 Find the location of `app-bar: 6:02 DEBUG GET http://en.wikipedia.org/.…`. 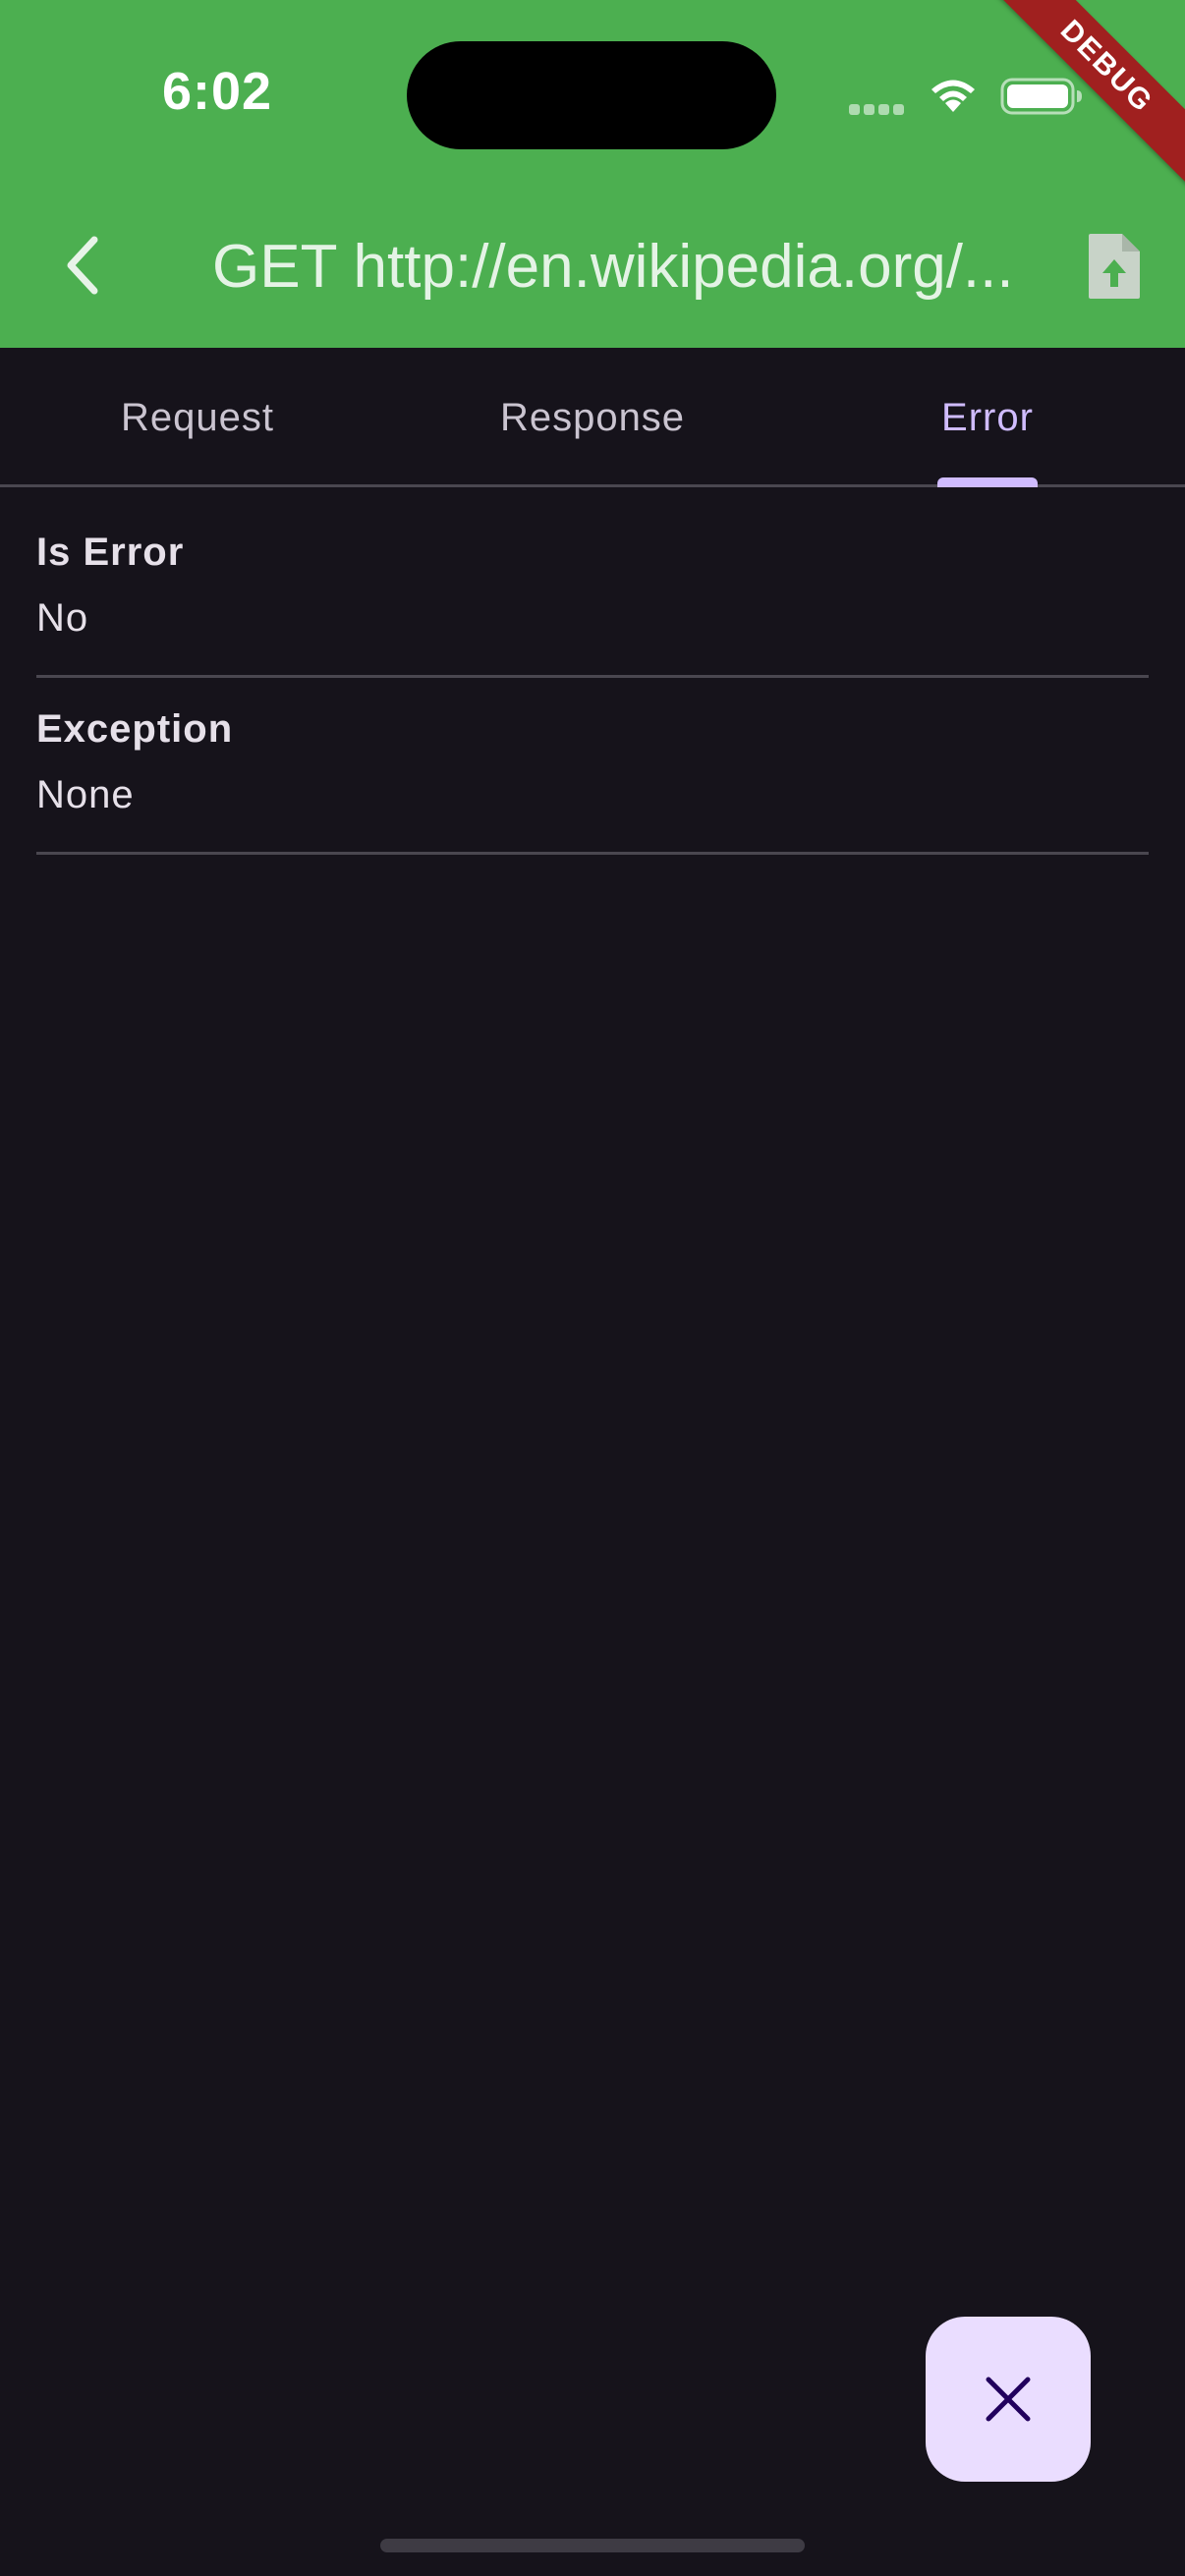

app-bar: 6:02 DEBUG GET http://en.wikipedia.org/.… is located at coordinates (592, 174).